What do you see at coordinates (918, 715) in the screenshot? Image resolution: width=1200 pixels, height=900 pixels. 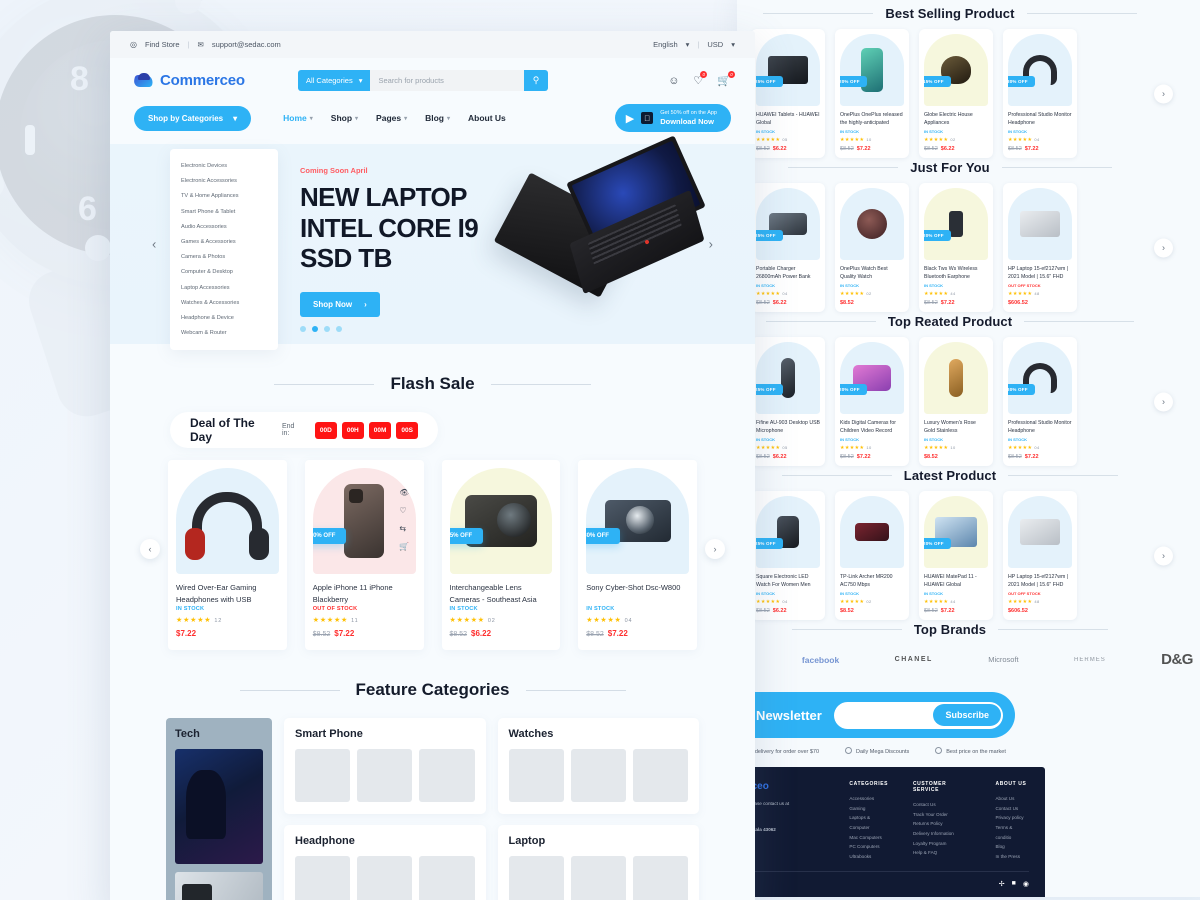 I see `newsletter-email-input: Subscribe` at bounding box center [918, 715].